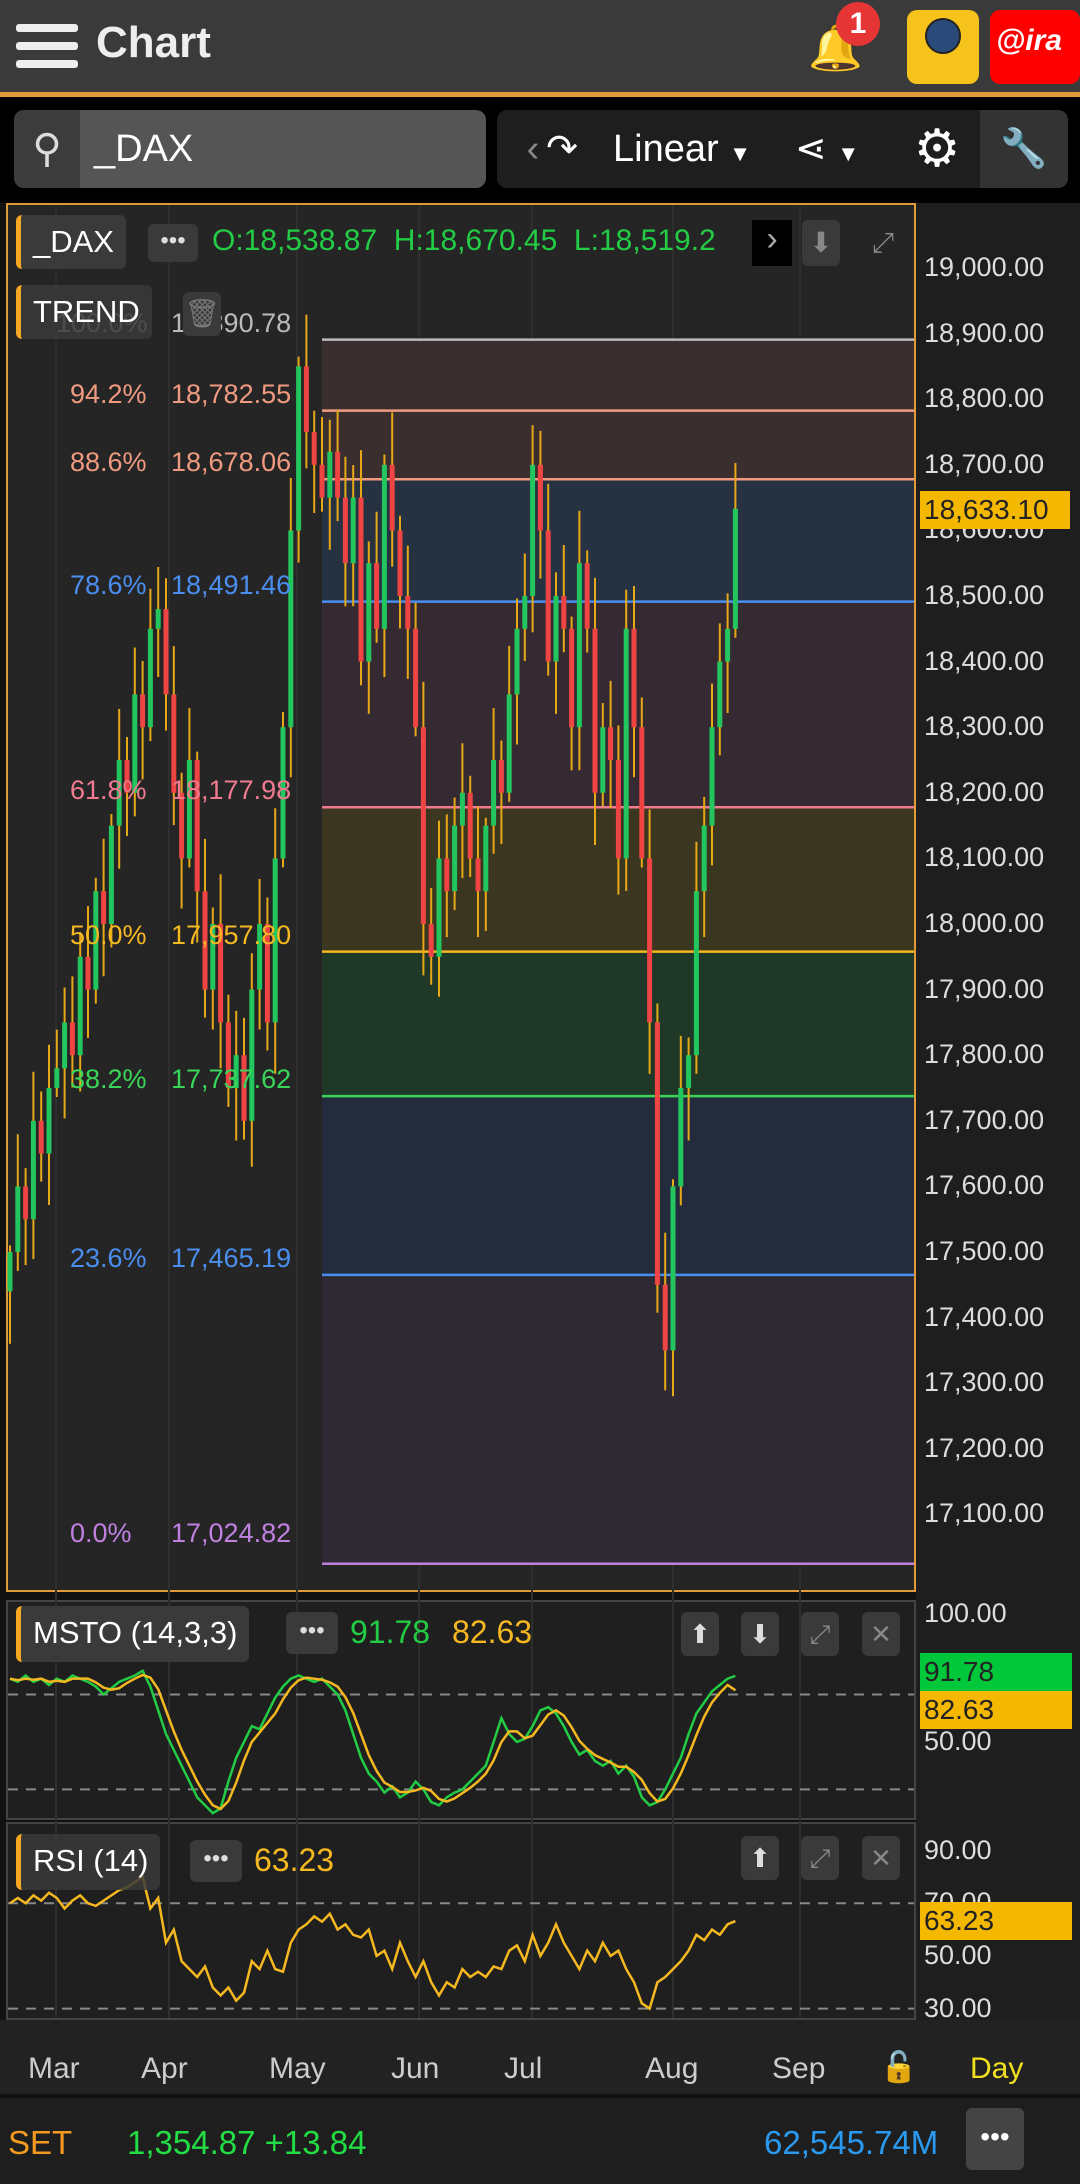  What do you see at coordinates (984, 398) in the screenshot?
I see `price-axis-label: 18,800.00` at bounding box center [984, 398].